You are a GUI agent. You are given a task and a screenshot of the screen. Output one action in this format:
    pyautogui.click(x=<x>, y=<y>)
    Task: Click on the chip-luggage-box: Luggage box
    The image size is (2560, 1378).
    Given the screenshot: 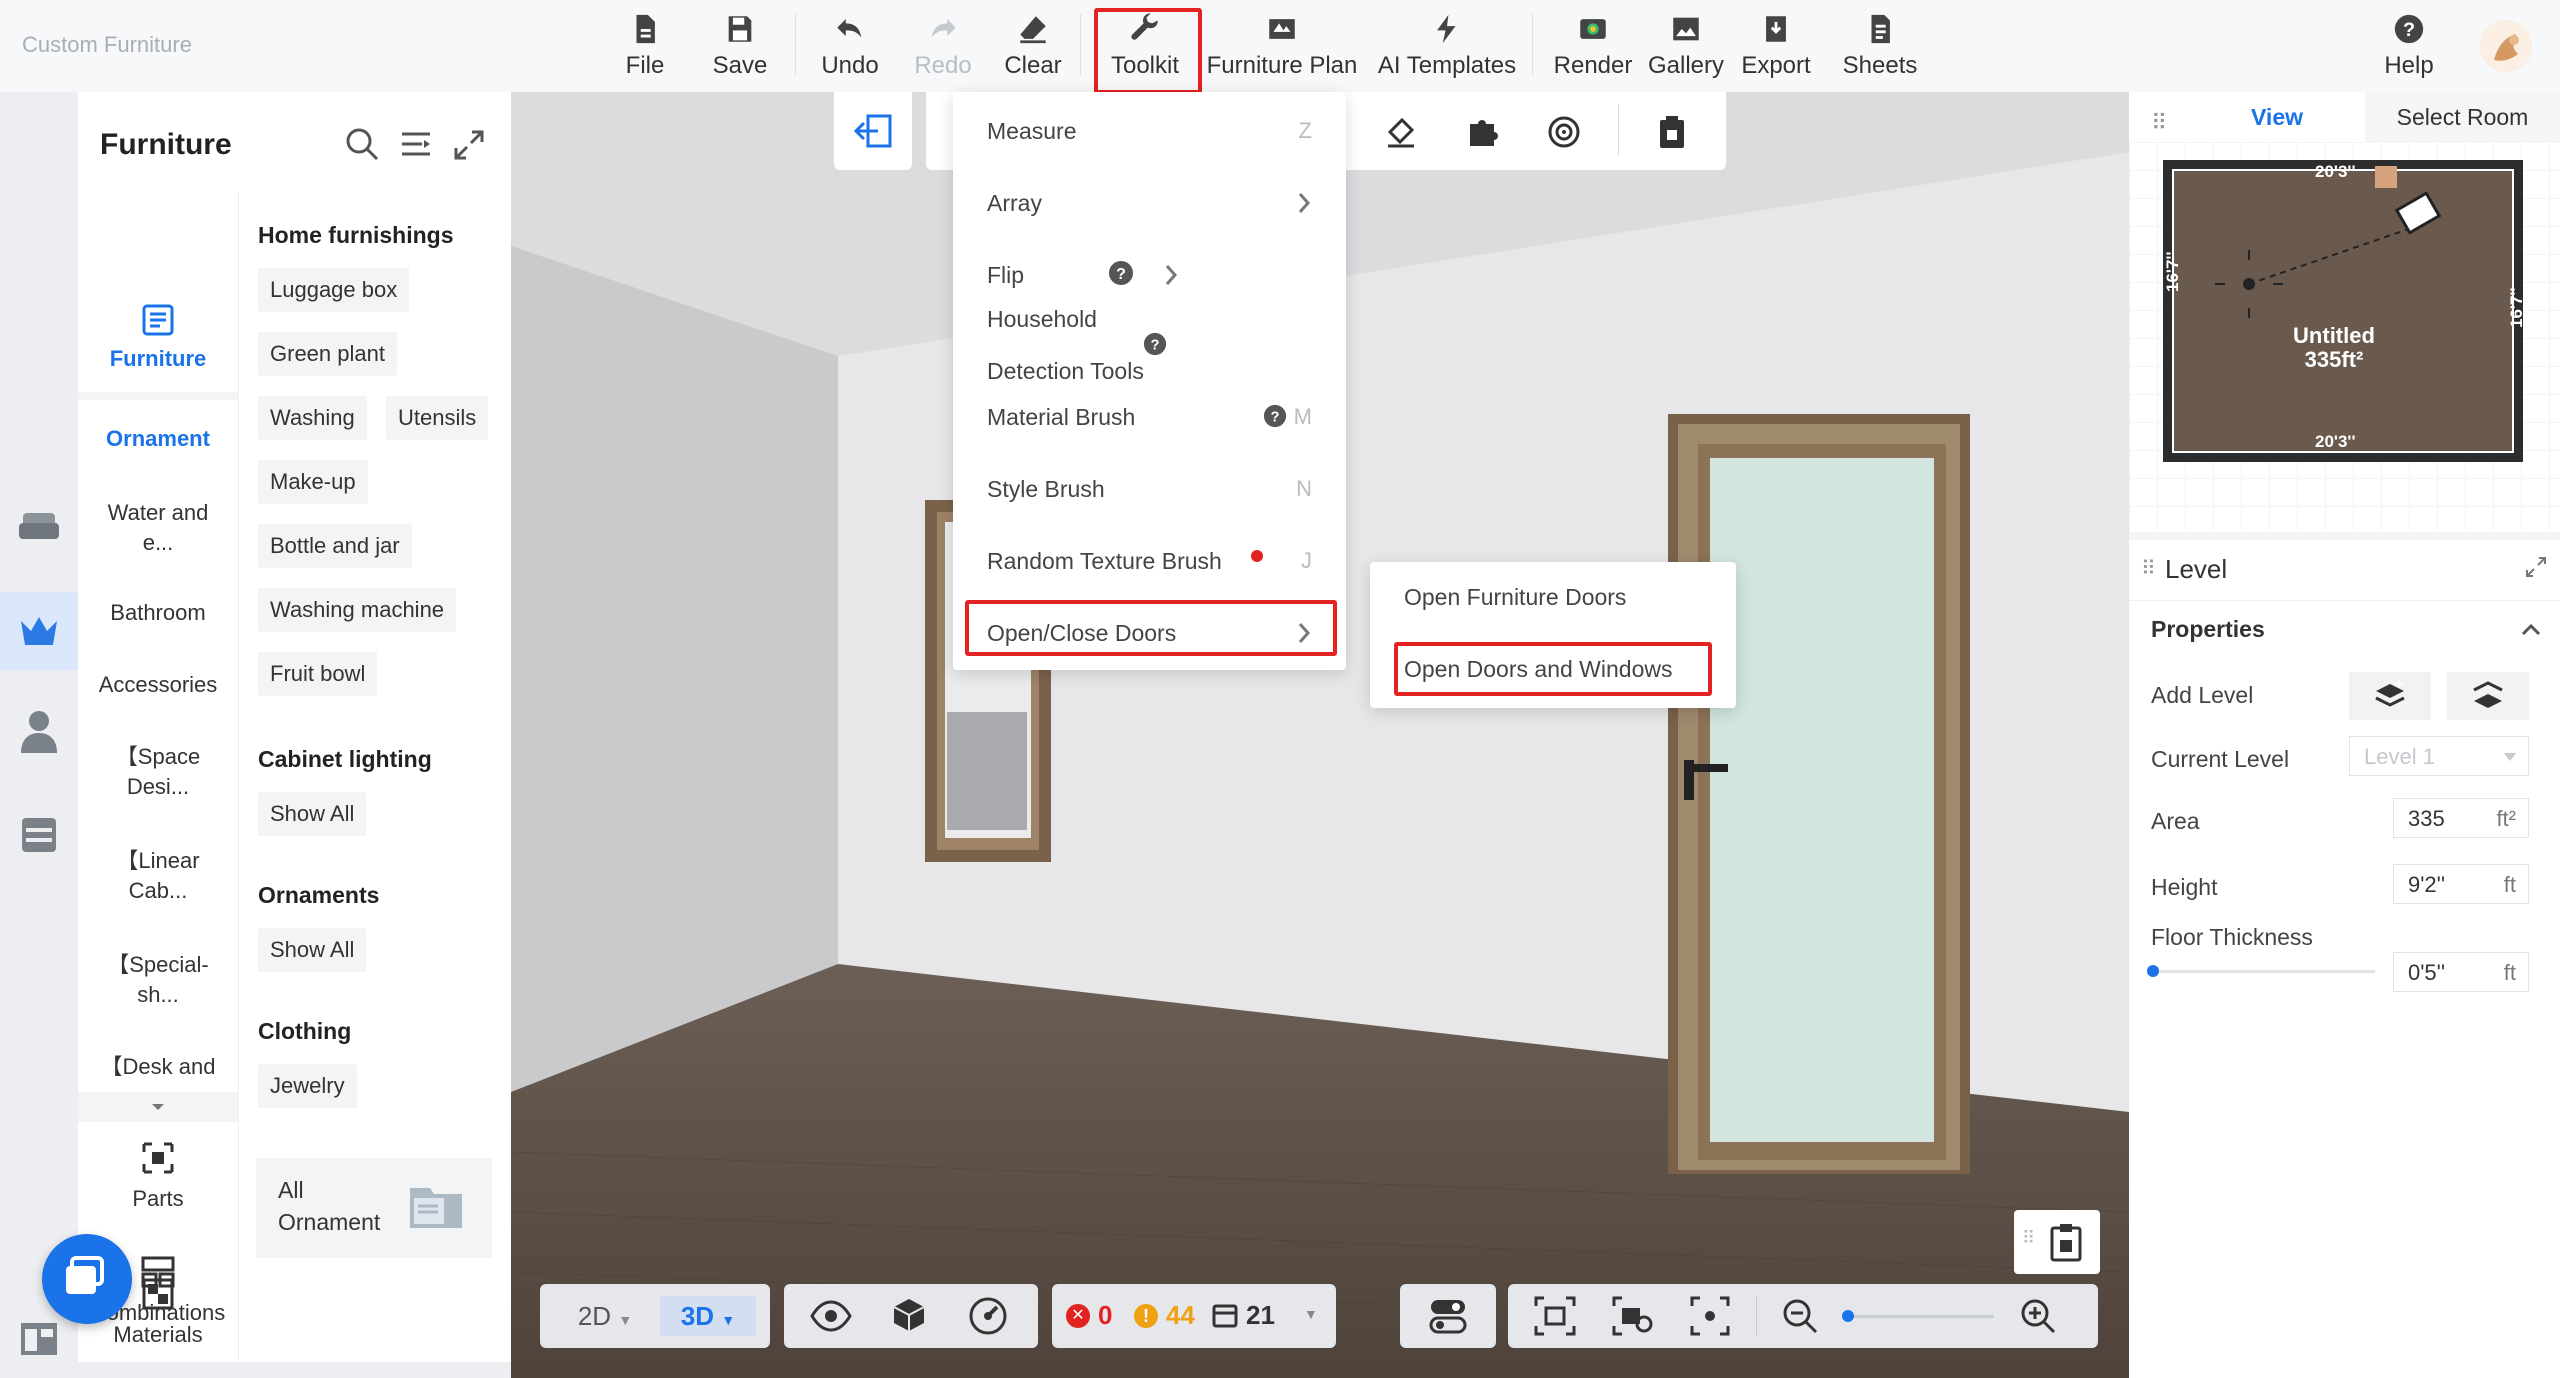 What is the action you would take?
    pyautogui.click(x=334, y=290)
    